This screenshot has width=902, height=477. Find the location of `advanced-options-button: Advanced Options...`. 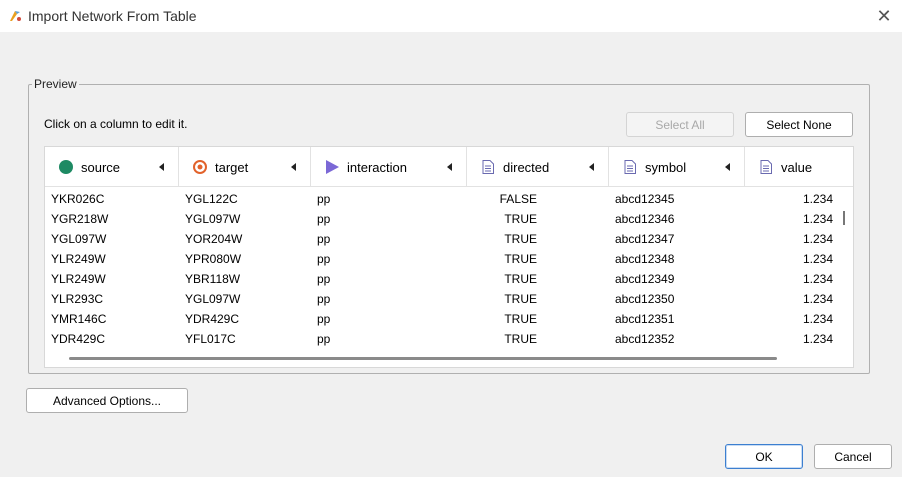

advanced-options-button: Advanced Options... is located at coordinates (107, 400).